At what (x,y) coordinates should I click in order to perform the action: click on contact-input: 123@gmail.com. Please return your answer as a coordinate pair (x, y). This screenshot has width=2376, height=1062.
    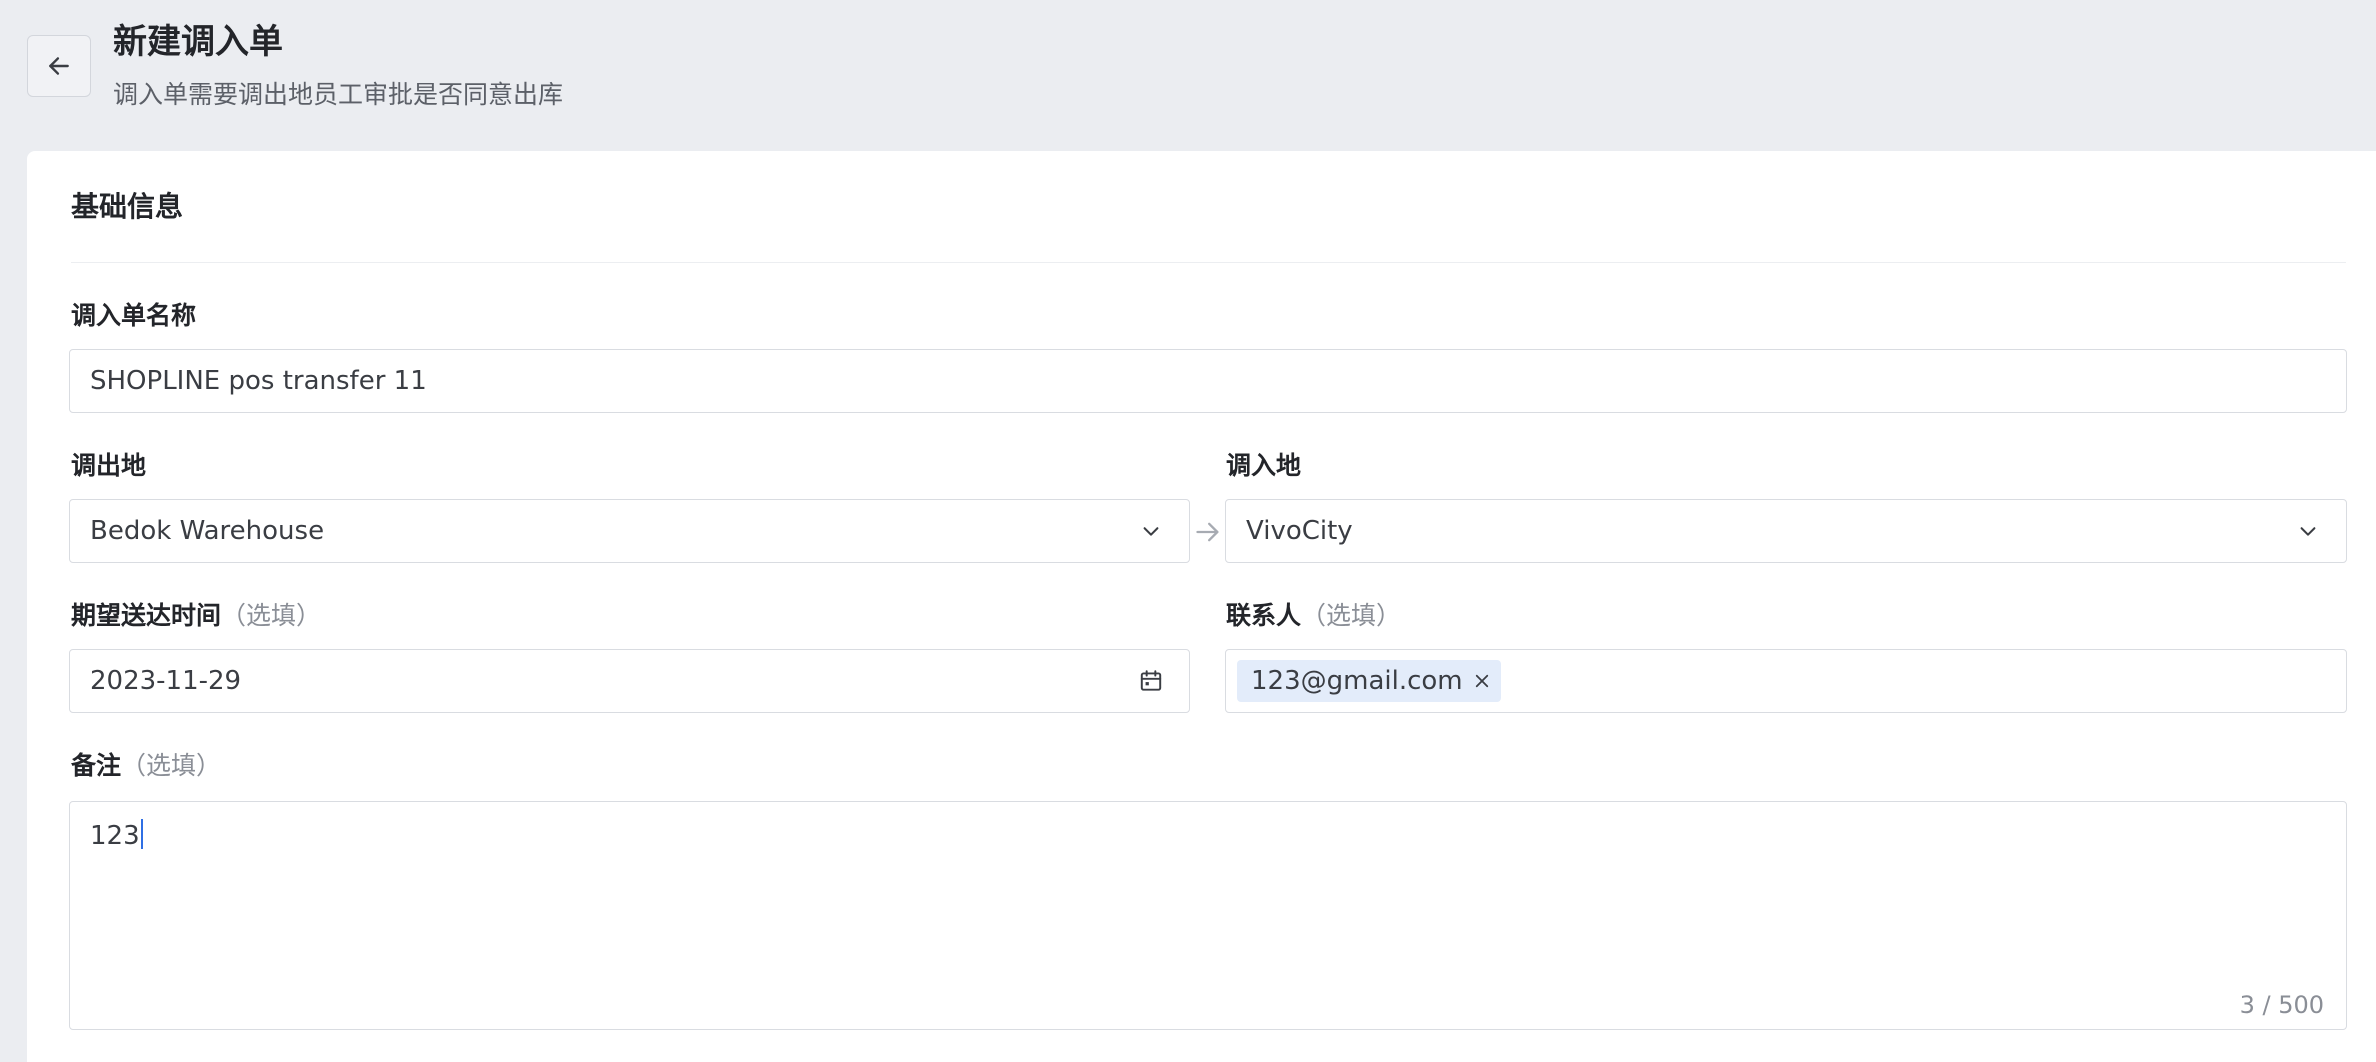
    Looking at the image, I should click on (1786, 681).